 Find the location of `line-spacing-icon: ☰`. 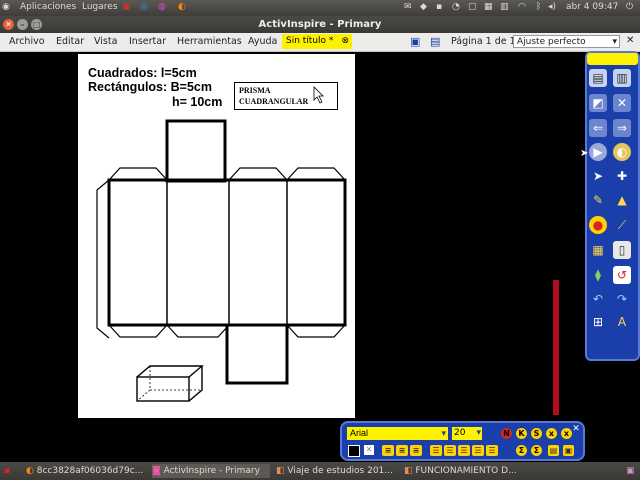

line-spacing-icon: ☰ is located at coordinates (492, 450).